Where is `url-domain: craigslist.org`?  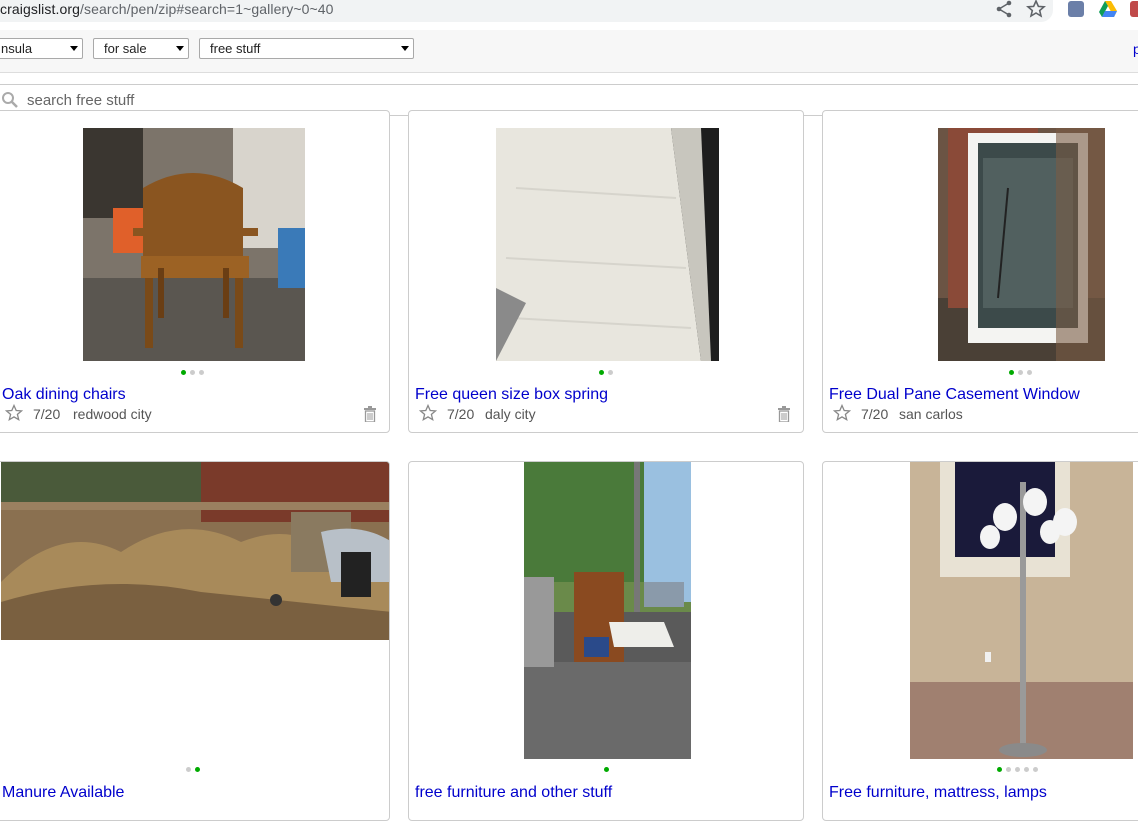 url-domain: craigslist.org is located at coordinates (40, 9).